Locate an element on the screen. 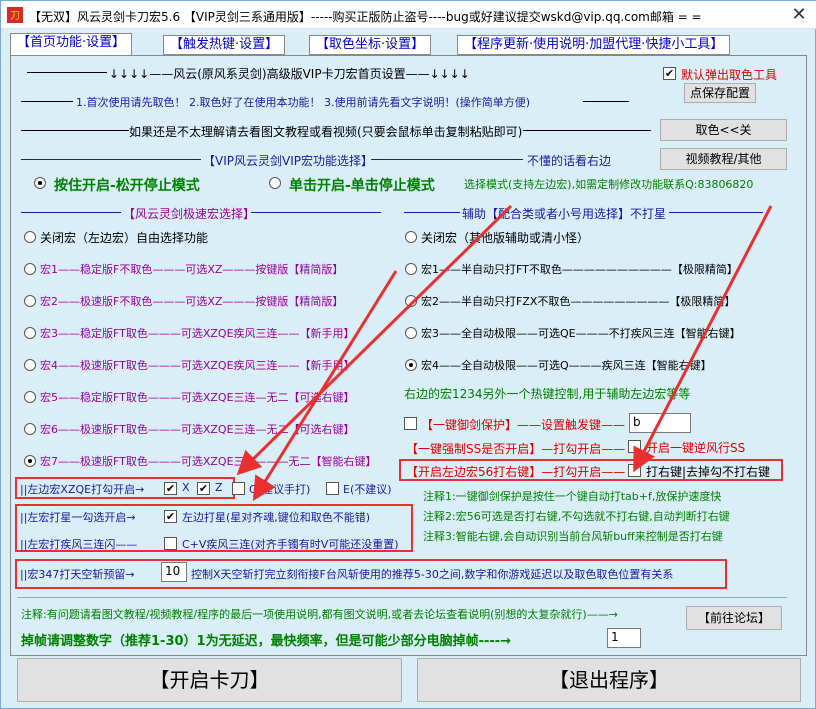 The height and width of the screenshot is (709, 816). q-label: Q(建议手打) is located at coordinates (279, 489).